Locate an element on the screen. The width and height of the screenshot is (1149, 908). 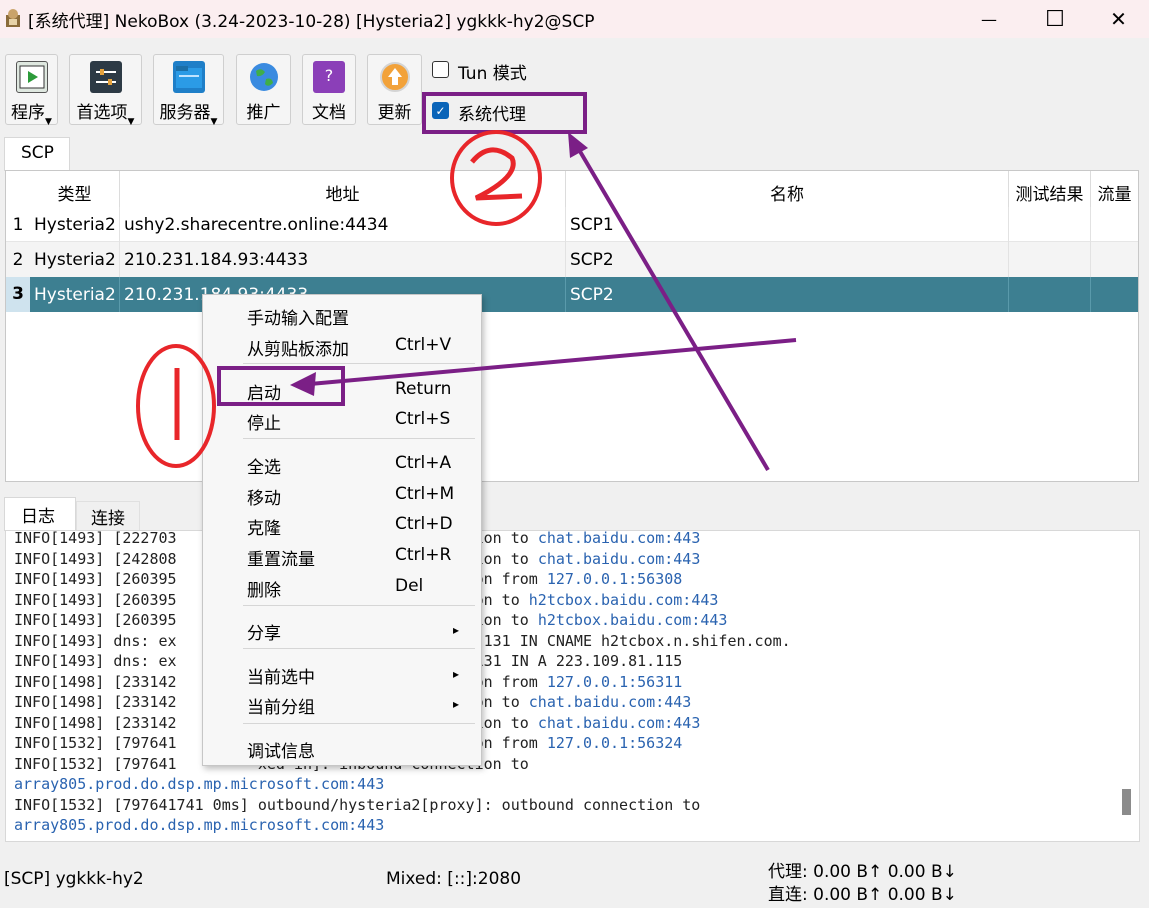
menu-item-delete: 删除 is located at coordinates (264, 588).